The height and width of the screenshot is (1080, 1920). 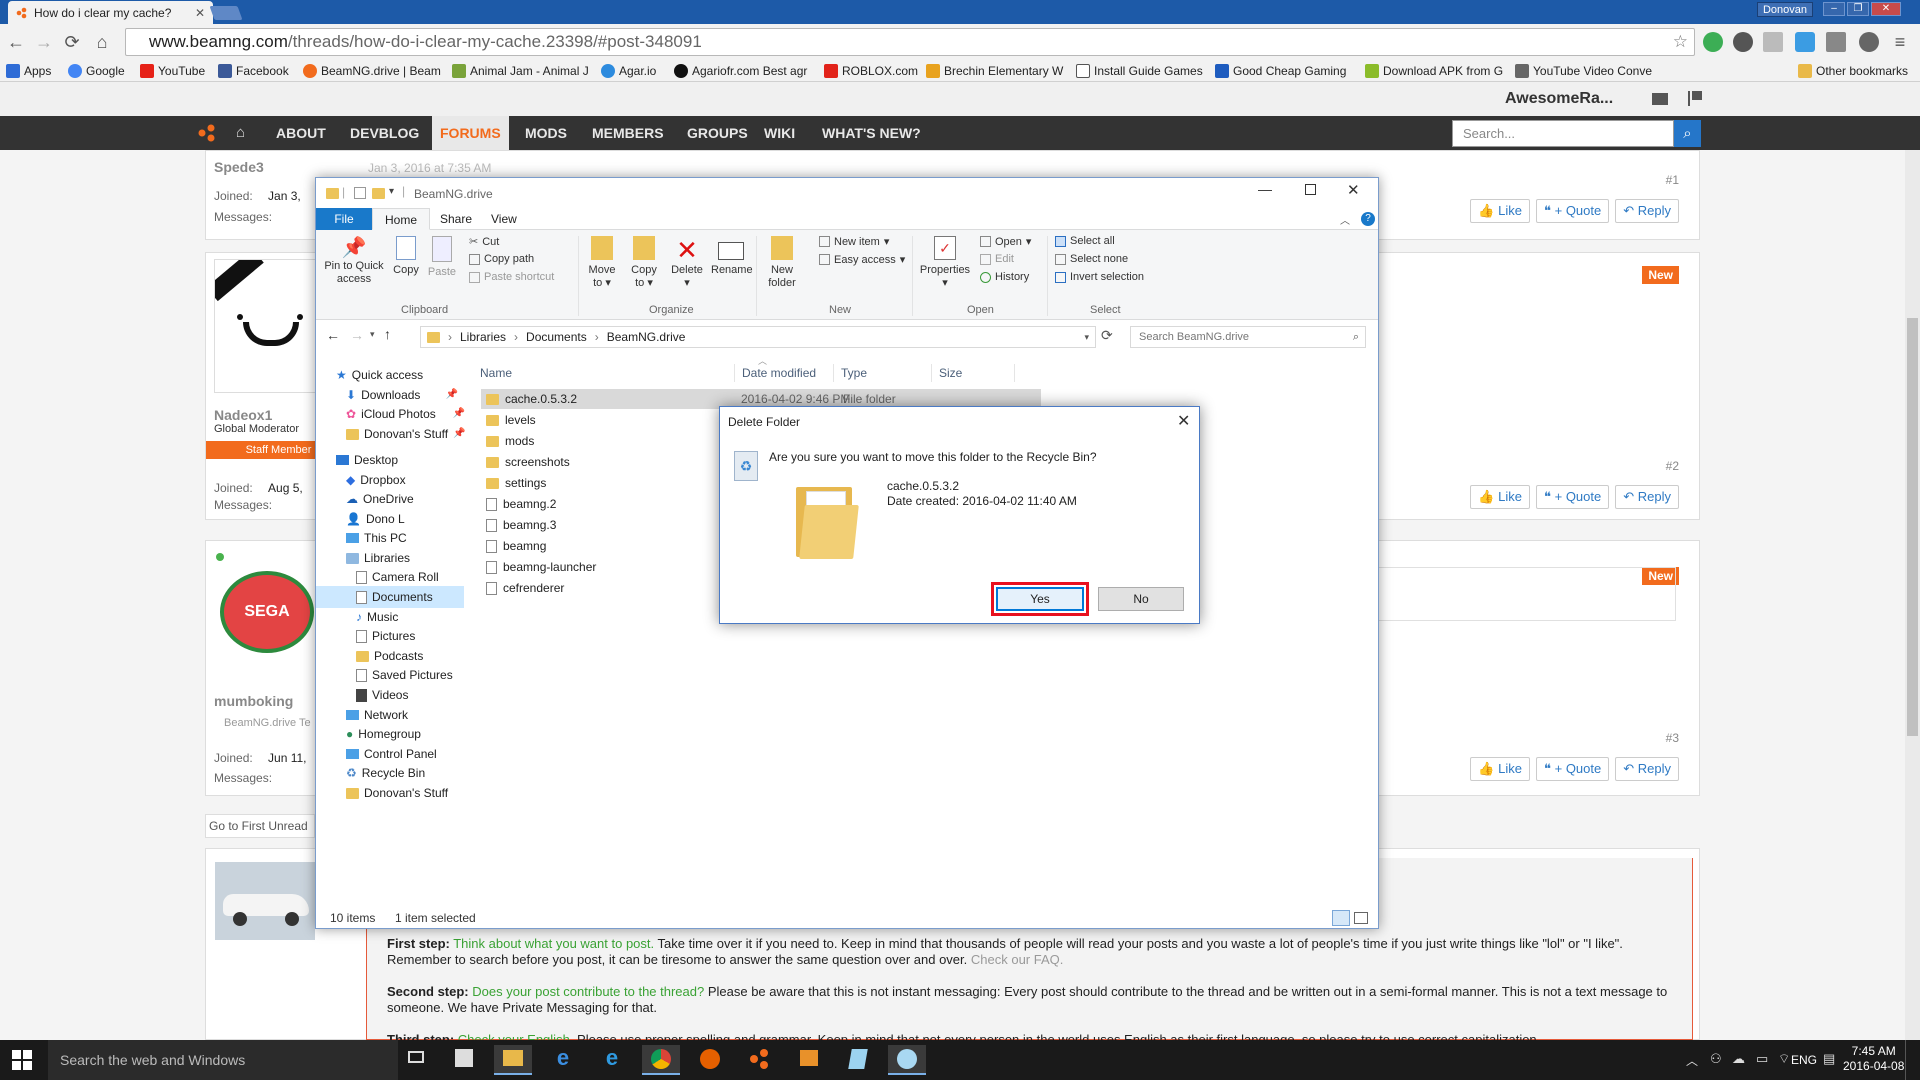 I want to click on collapse-ribbon-icon: ︿, so click(x=1345, y=219).